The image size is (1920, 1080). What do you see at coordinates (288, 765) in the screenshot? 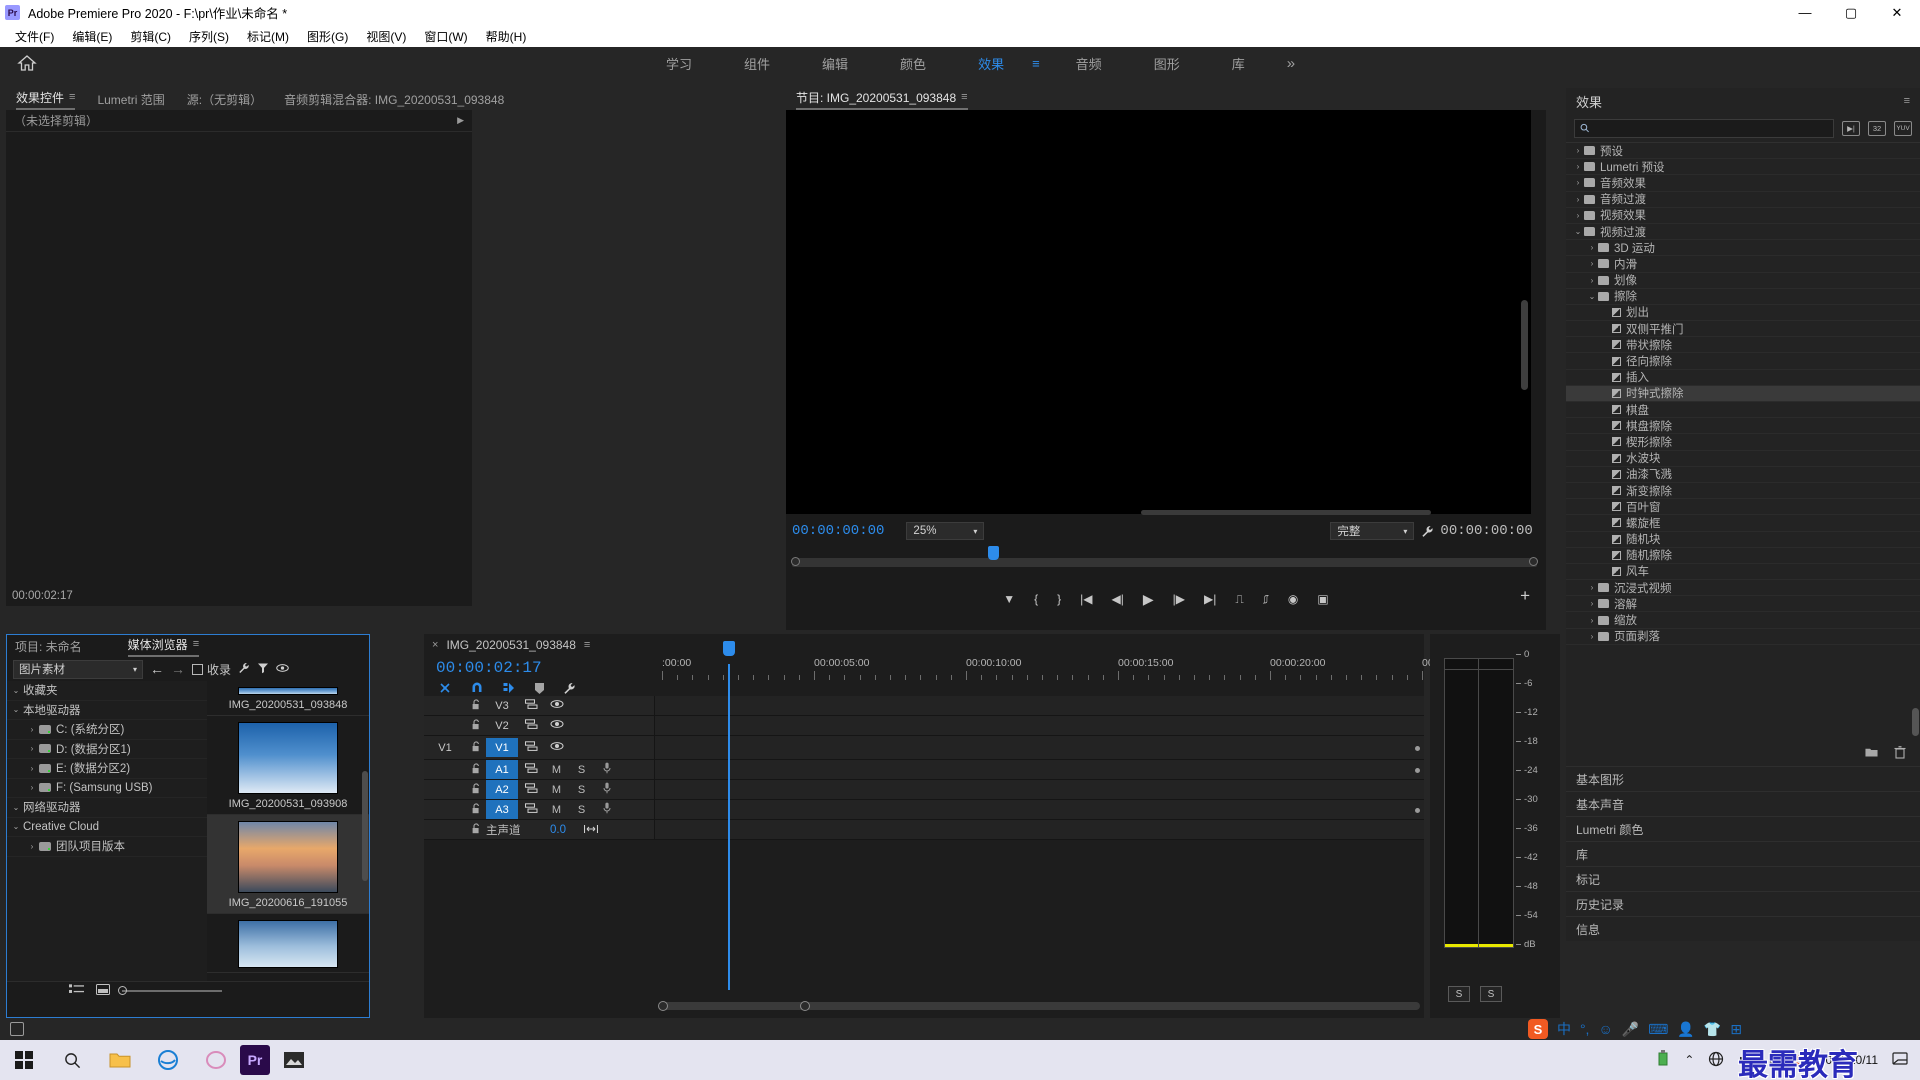
I see `thumbnail-cell: IMG_20200531_093908` at bounding box center [288, 765].